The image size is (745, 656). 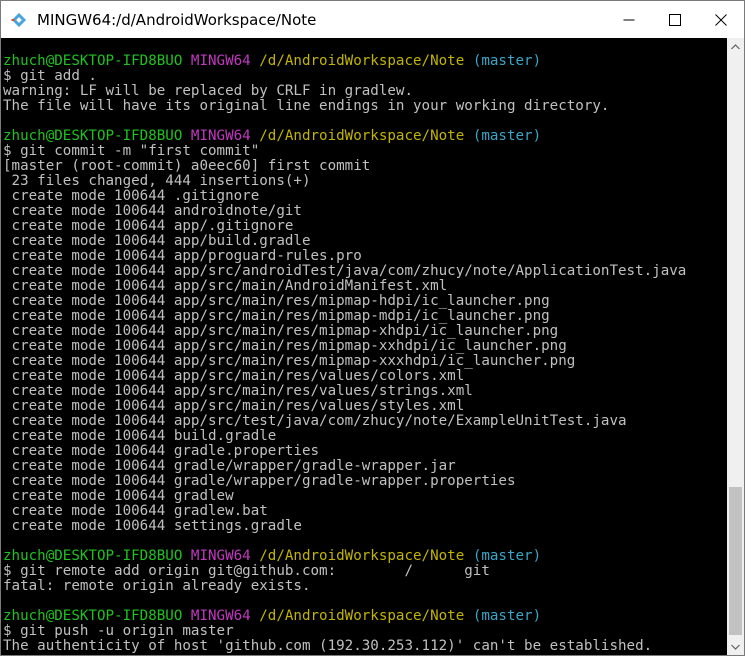 What do you see at coordinates (118, 631) in the screenshot?
I see `output-line: $ git push -u origin master` at bounding box center [118, 631].